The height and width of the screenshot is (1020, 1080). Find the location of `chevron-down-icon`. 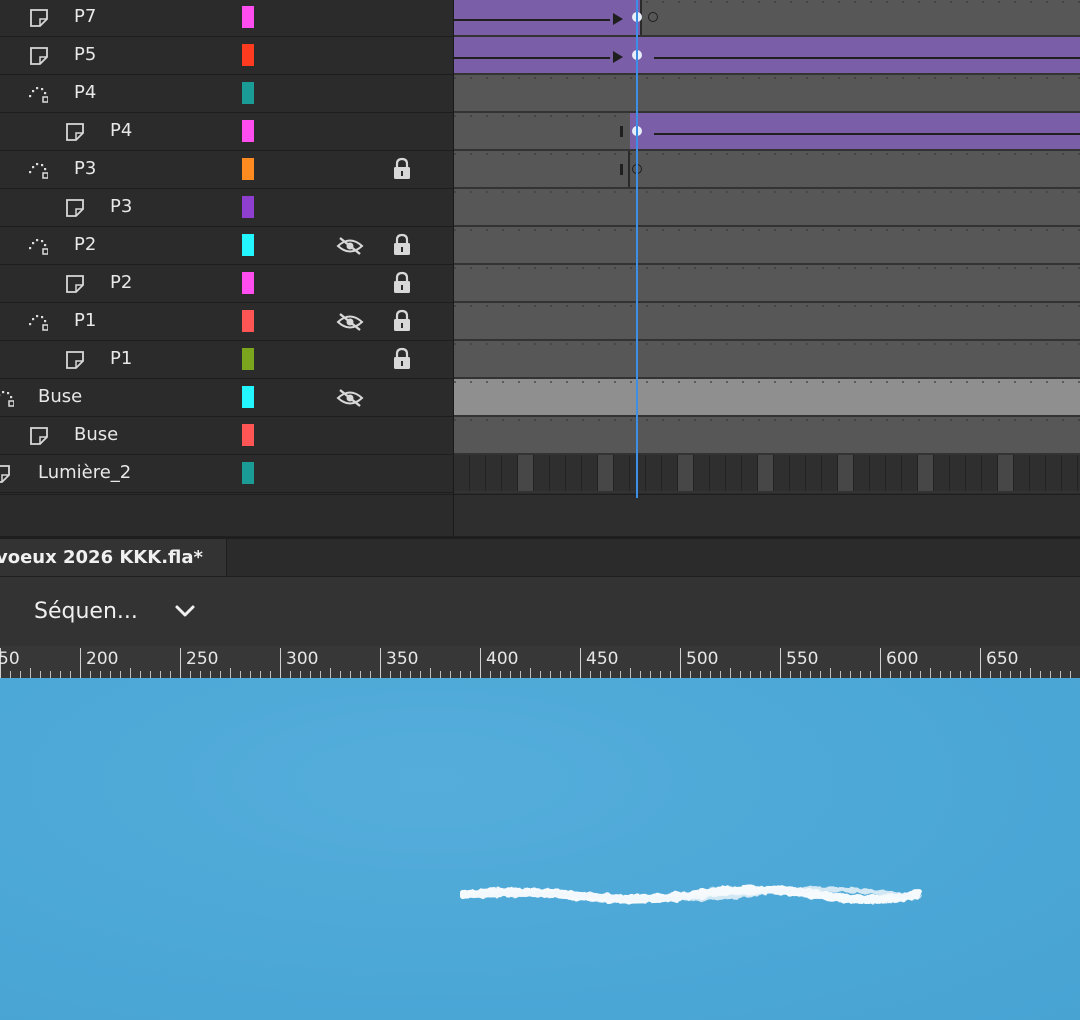

chevron-down-icon is located at coordinates (185, 612).